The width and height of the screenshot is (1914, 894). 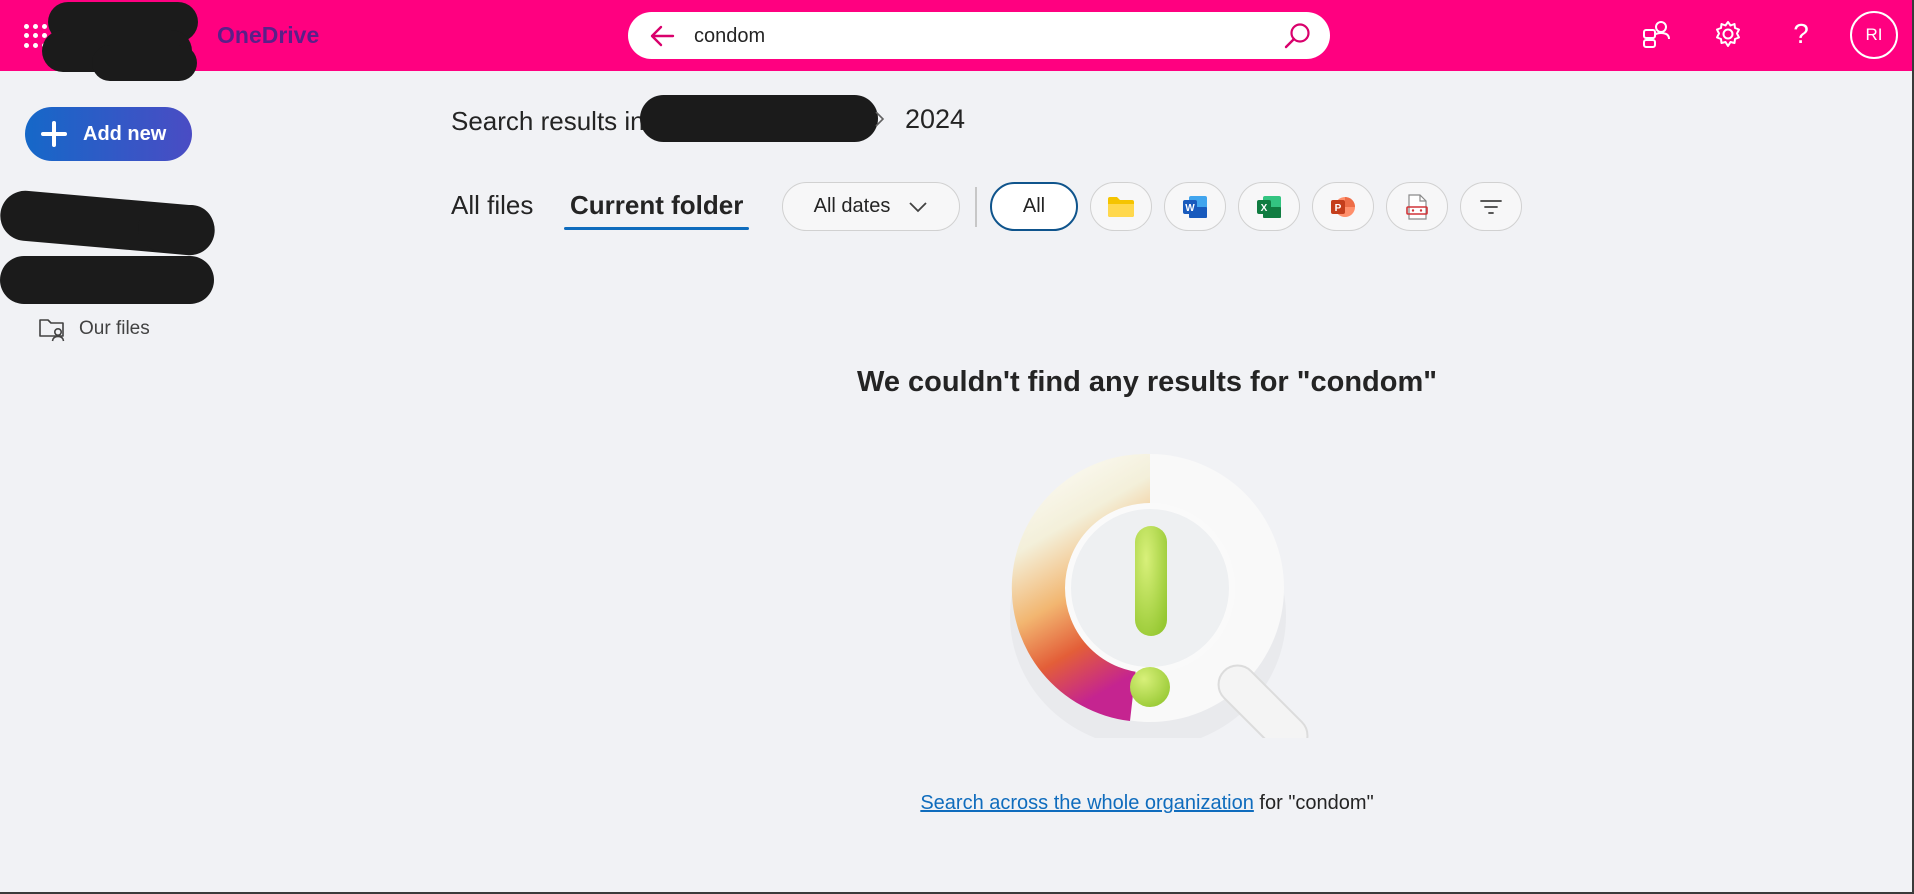 What do you see at coordinates (662, 36) in the screenshot?
I see `back-arrow-icon` at bounding box center [662, 36].